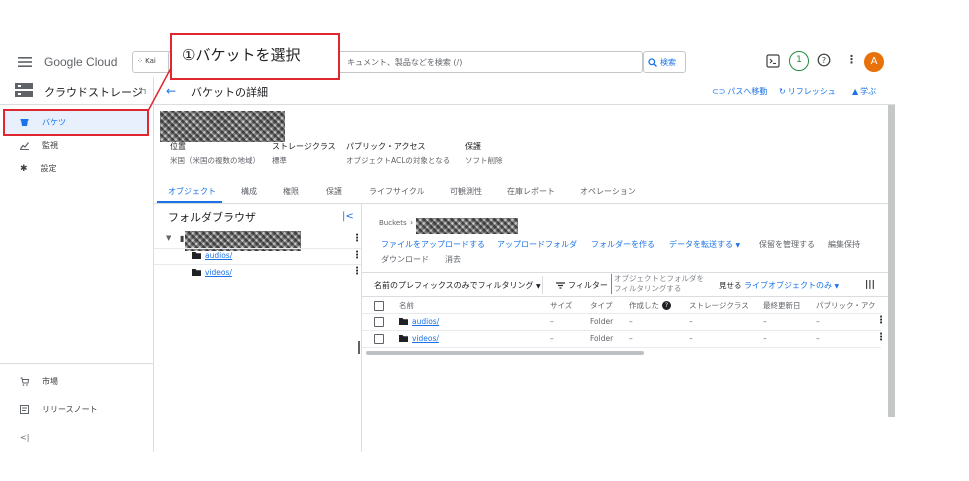 This screenshot has height=481, width=969. What do you see at coordinates (159, 89) in the screenshot?
I see `callout-pointer` at bounding box center [159, 89].